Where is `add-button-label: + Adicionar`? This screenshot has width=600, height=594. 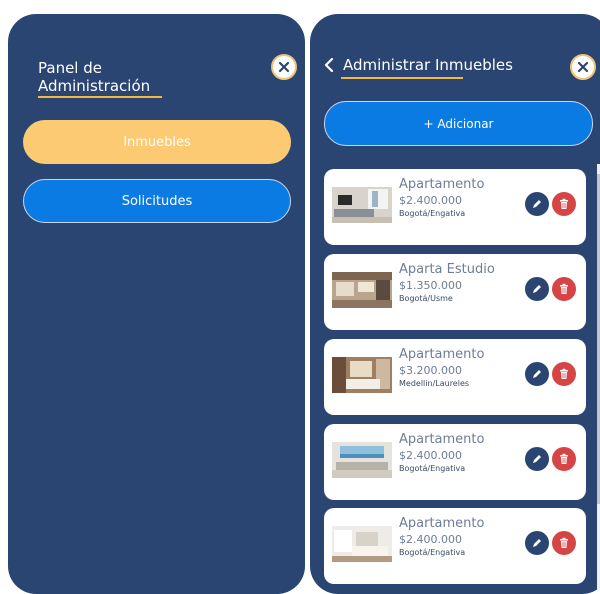
add-button-label: + Adicionar is located at coordinates (458, 123).